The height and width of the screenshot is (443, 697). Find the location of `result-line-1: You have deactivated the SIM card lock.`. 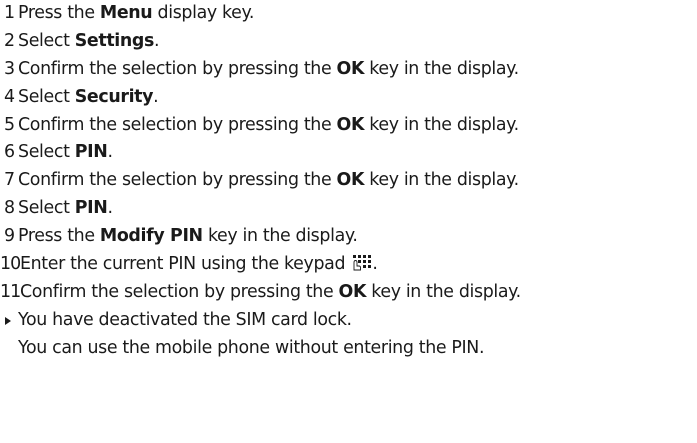

result-line-1: You have deactivated the SIM card lock. is located at coordinates (348, 321).